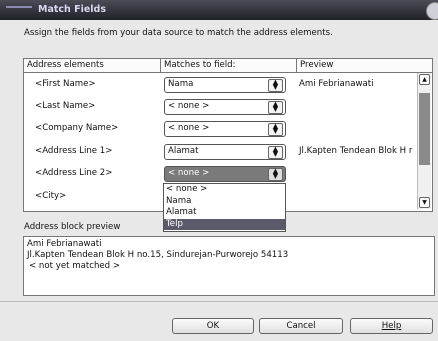 The width and height of the screenshot is (438, 341). I want to click on element-label: <Last Name>, so click(65, 106).